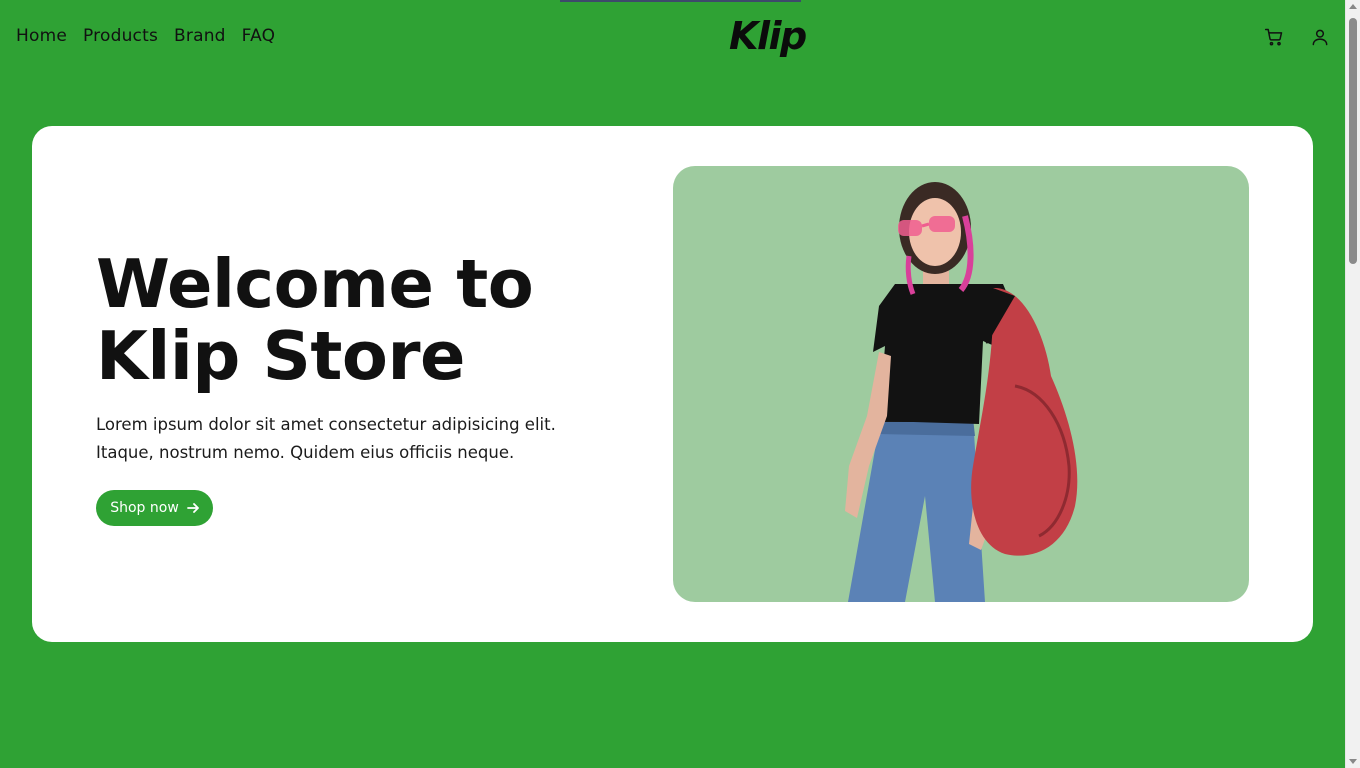 The image size is (1360, 768). What do you see at coordinates (200, 36) in the screenshot?
I see `nav-brand: Brand` at bounding box center [200, 36].